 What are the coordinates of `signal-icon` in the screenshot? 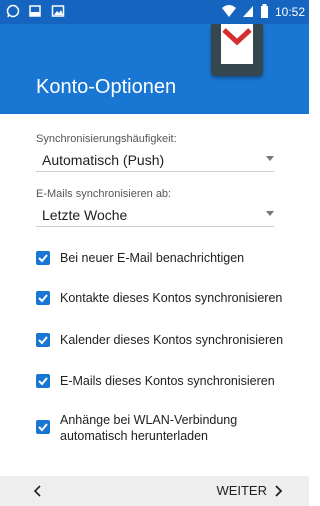 It's located at (248, 11).